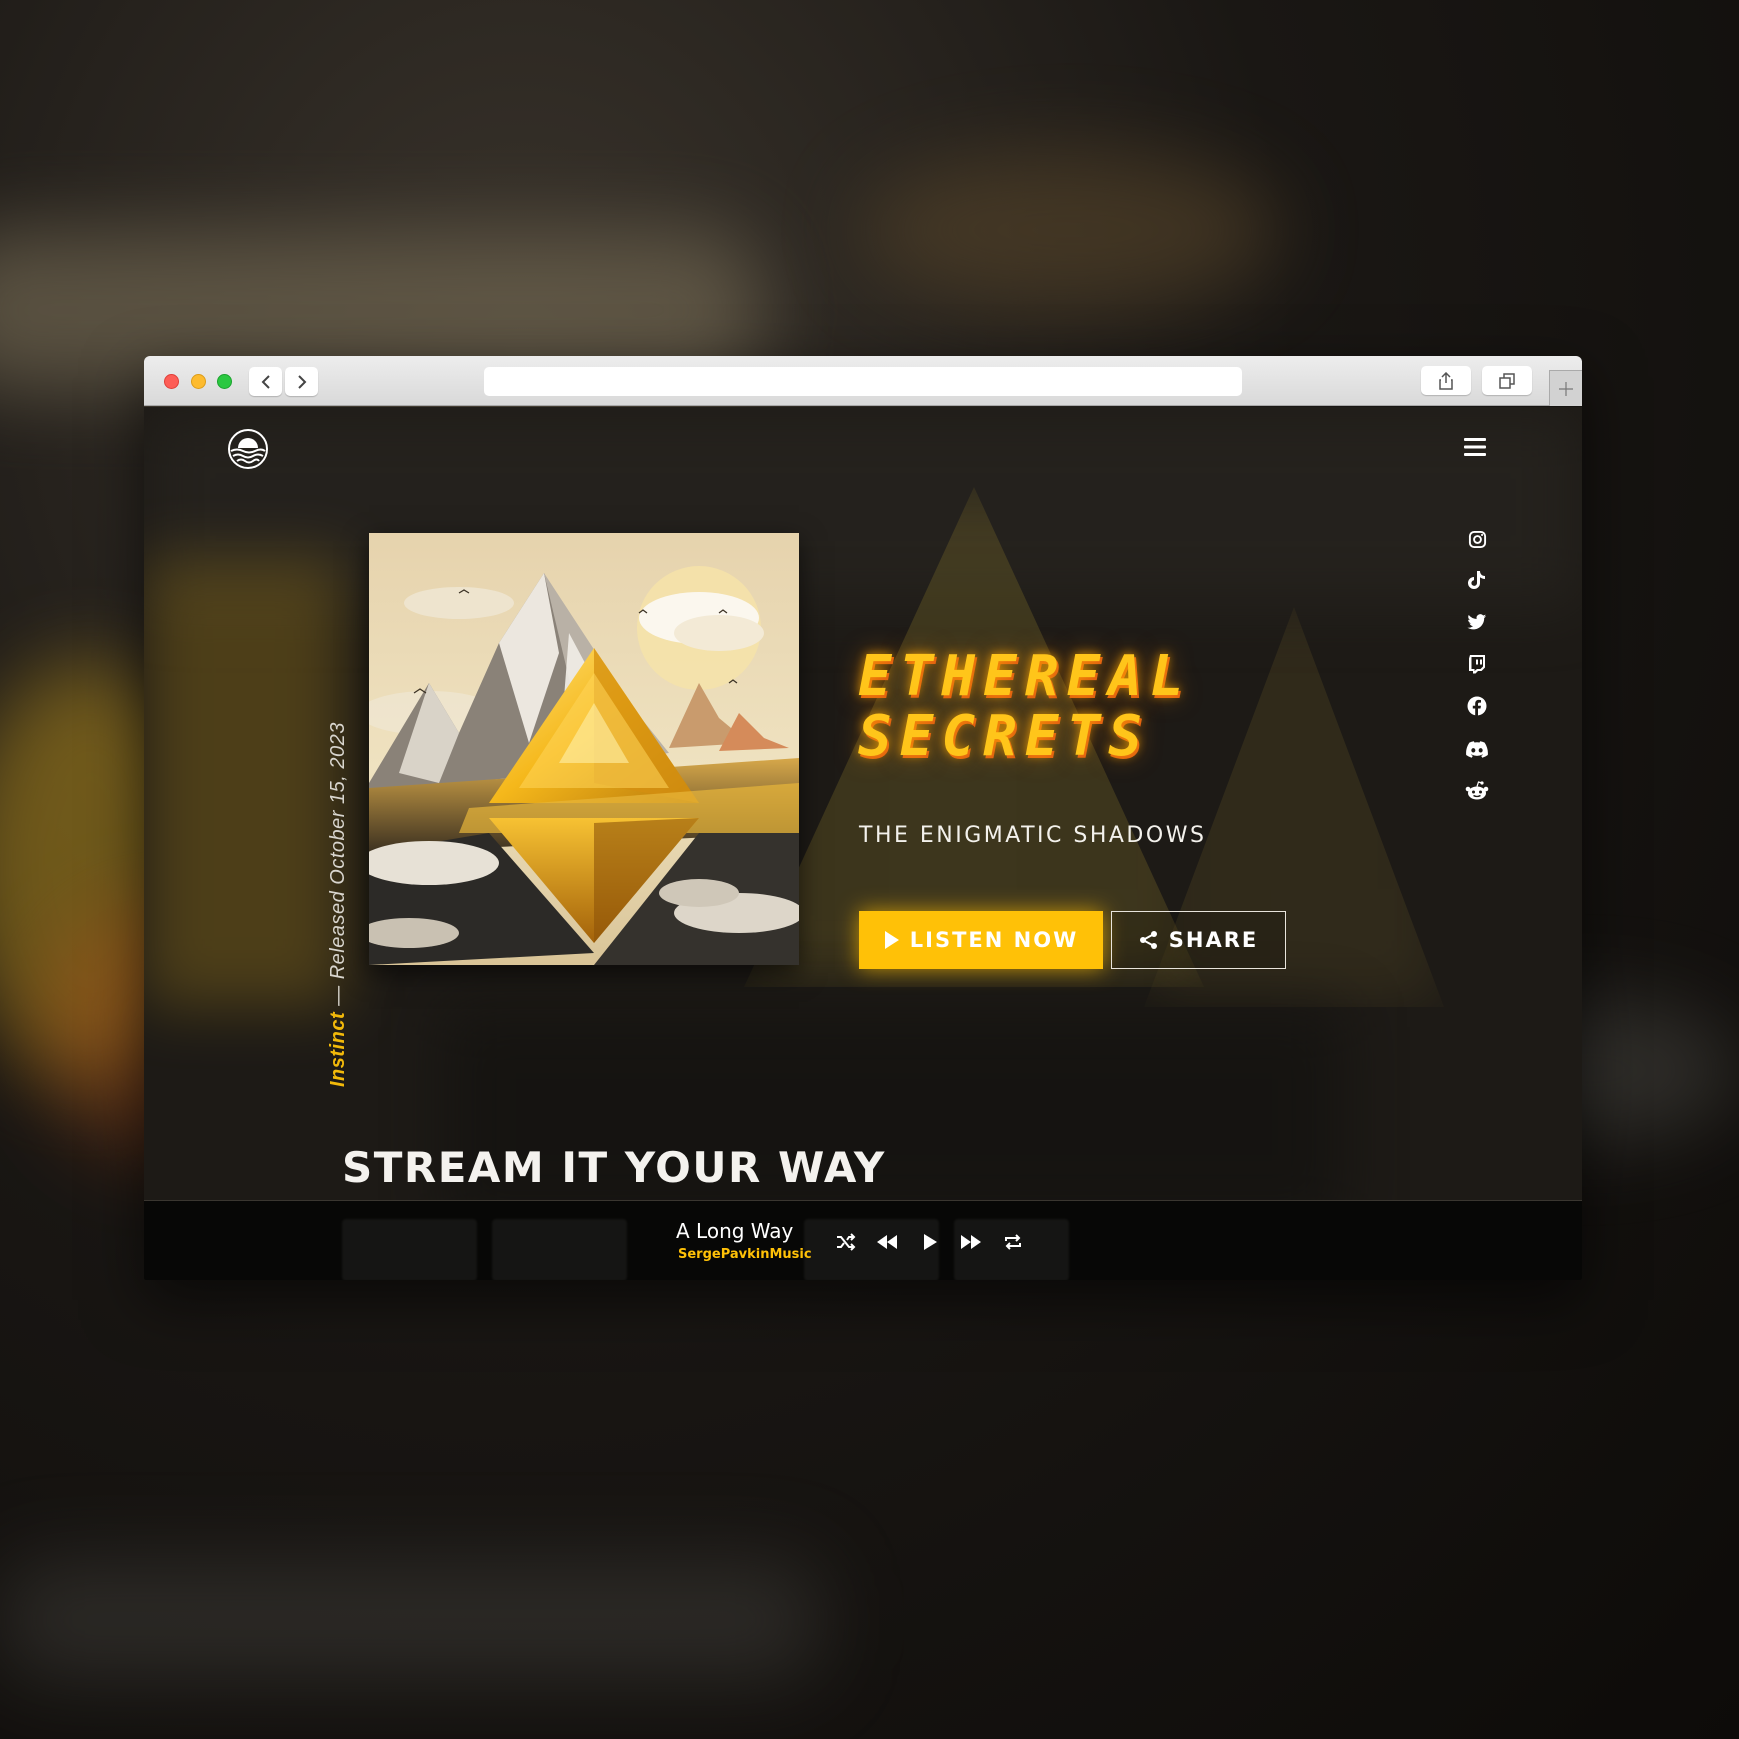 The image size is (1739, 1739). I want to click on back-button, so click(265, 381).